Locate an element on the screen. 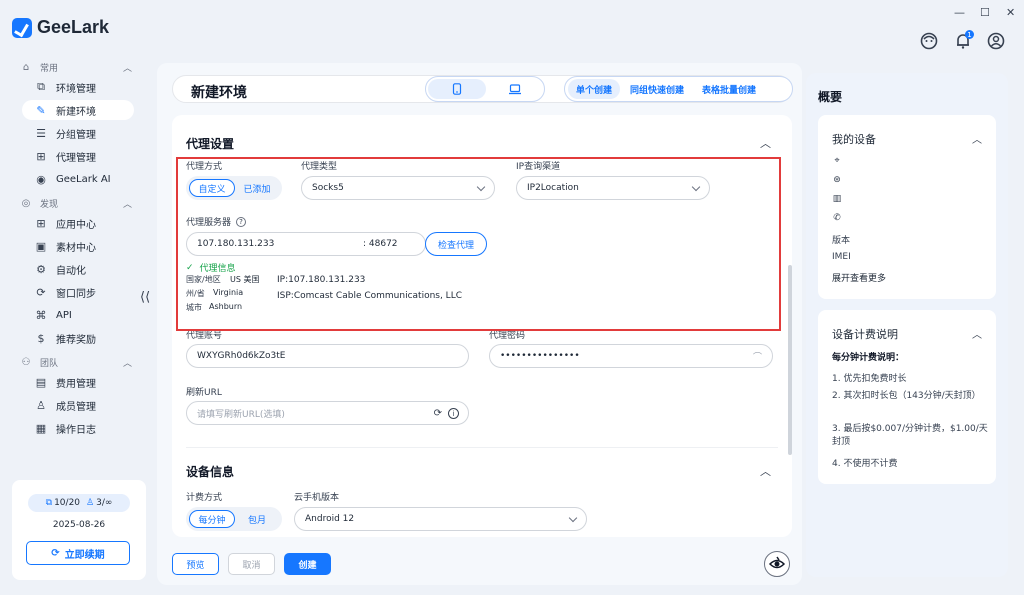  maximize-button: ☐ is located at coordinates (985, 12).